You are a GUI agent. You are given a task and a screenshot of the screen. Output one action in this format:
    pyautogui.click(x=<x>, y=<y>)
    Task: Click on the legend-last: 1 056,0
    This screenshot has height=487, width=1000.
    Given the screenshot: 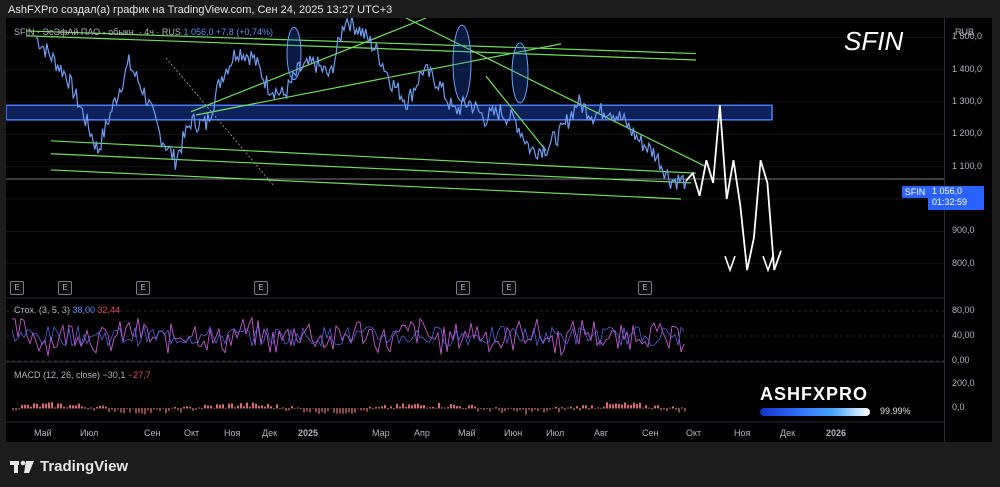 What is the action you would take?
    pyautogui.click(x=198, y=32)
    